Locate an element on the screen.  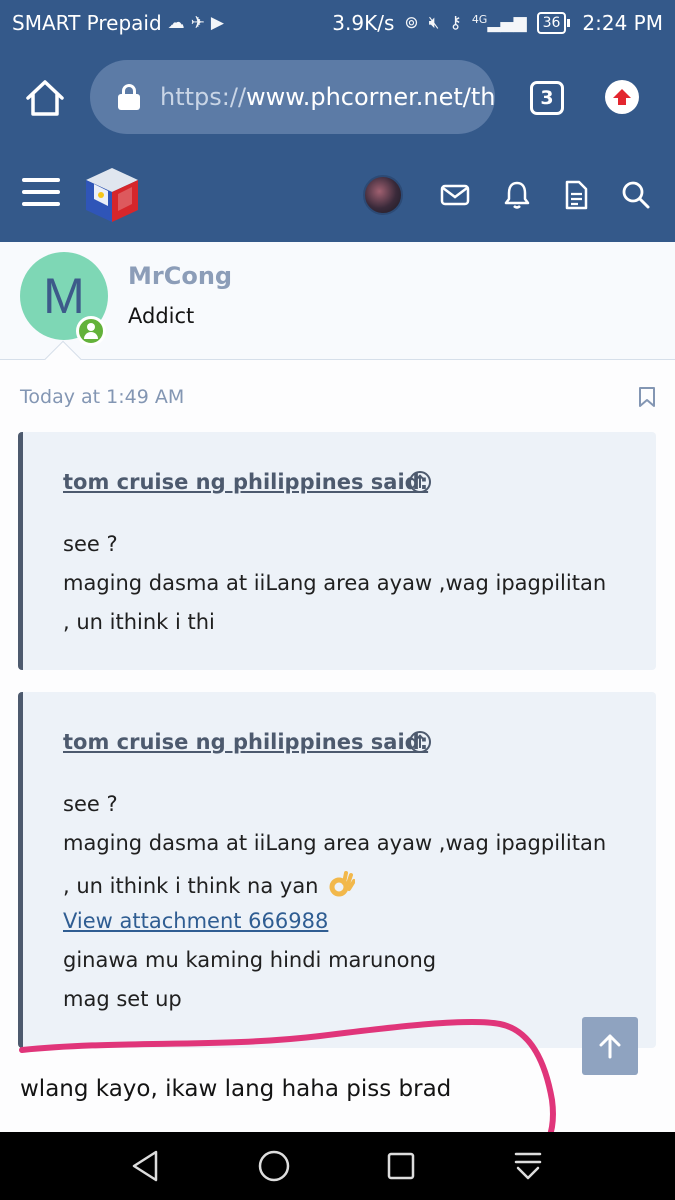
attachment-link: View attachment 666988 is located at coordinates (195, 921).